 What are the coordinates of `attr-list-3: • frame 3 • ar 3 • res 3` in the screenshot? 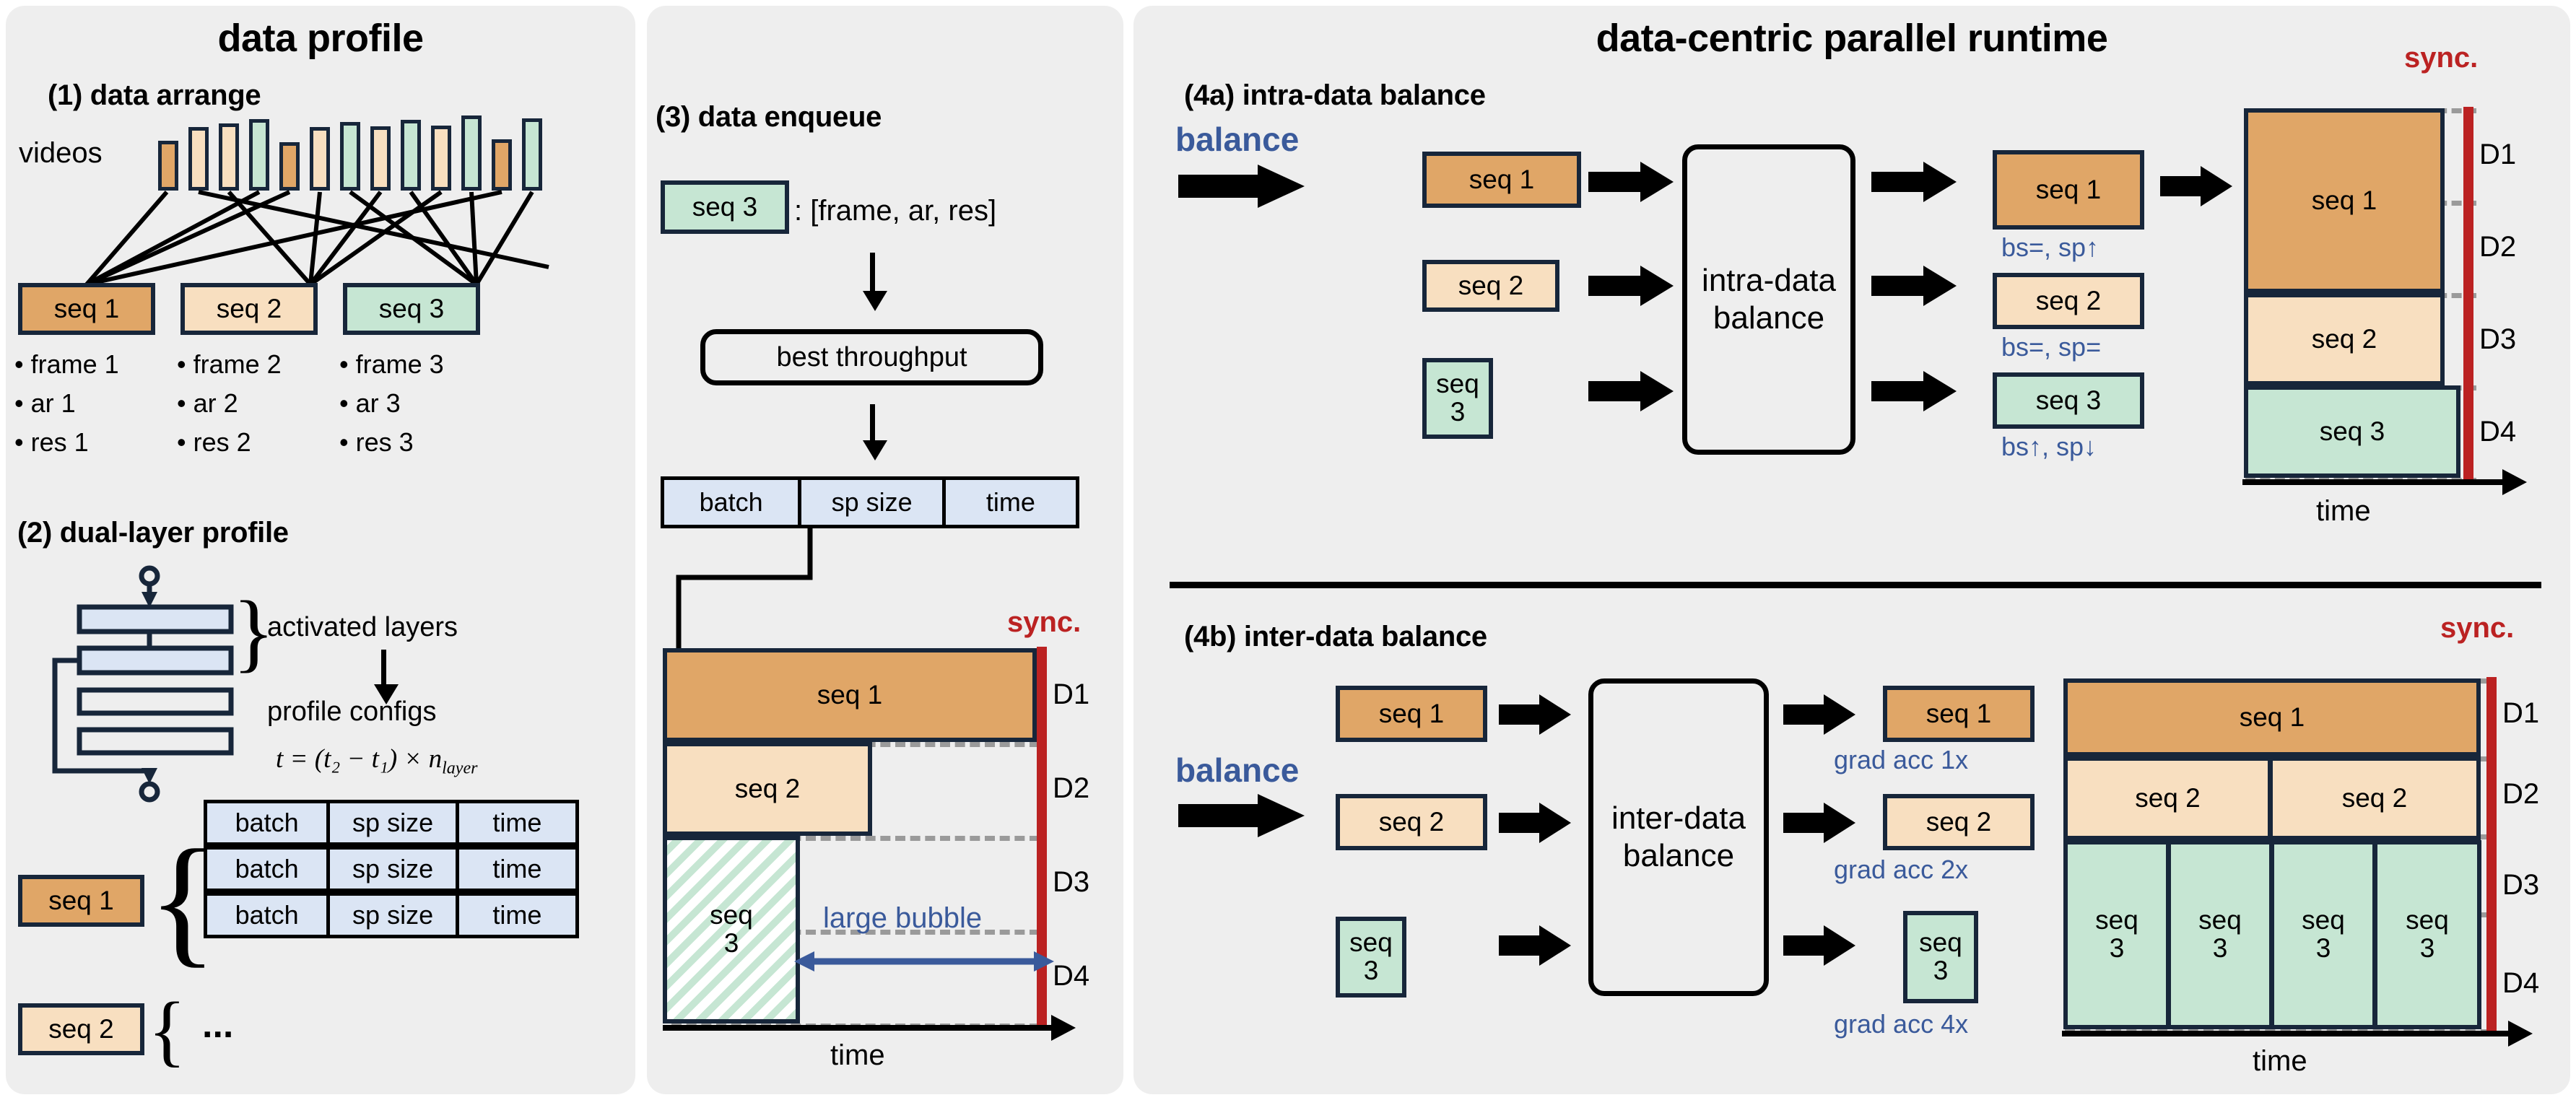 It's located at (392, 403).